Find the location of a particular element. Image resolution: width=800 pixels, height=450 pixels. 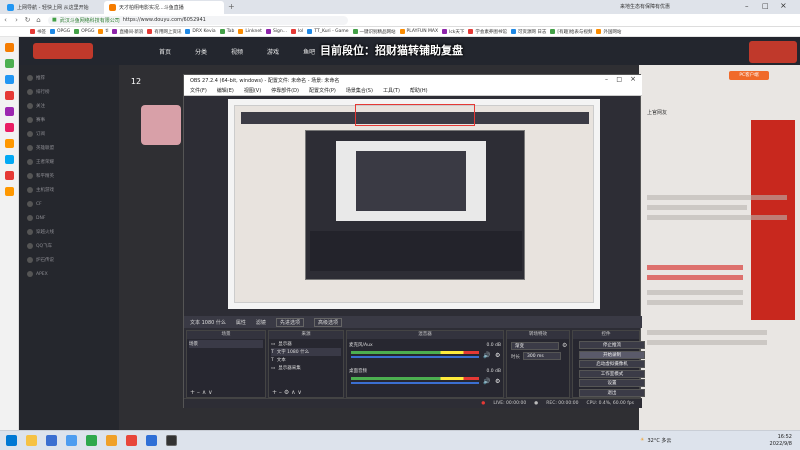

bookmark-item: 一键识别精品网站 is located at coordinates (374, 32).